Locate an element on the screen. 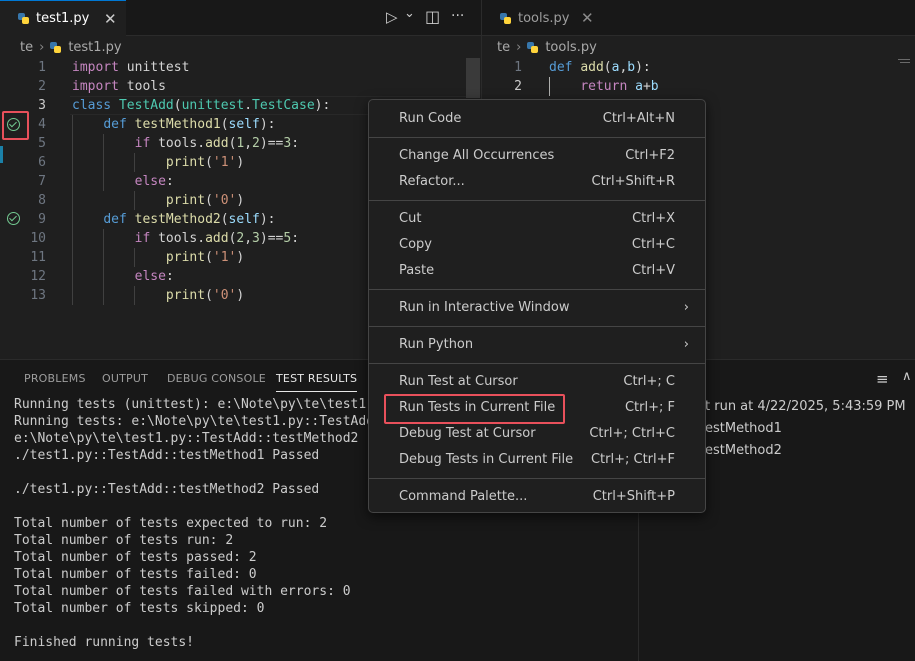  output-line: Finished running tests! is located at coordinates (104, 642).